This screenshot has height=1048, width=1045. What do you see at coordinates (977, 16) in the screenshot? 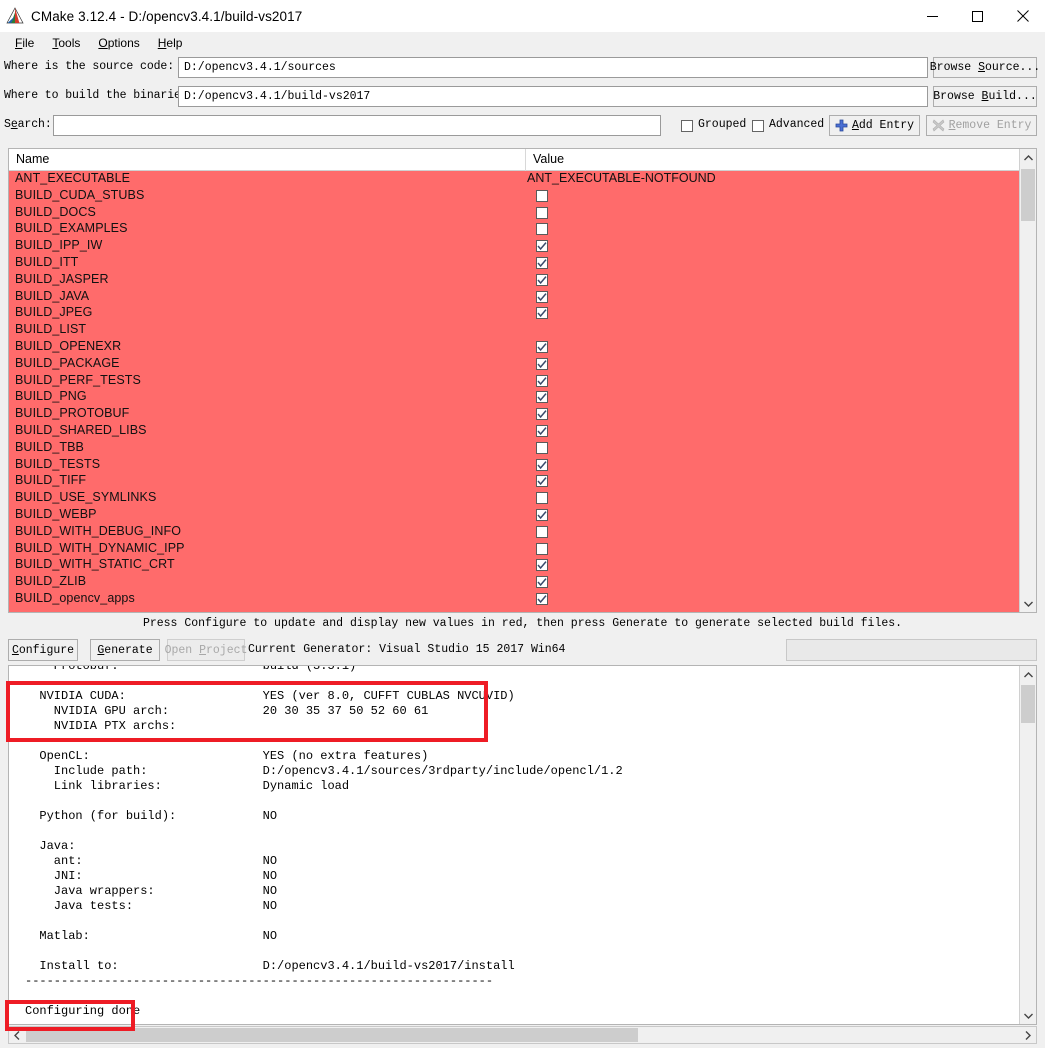
I see `maximize-button` at bounding box center [977, 16].